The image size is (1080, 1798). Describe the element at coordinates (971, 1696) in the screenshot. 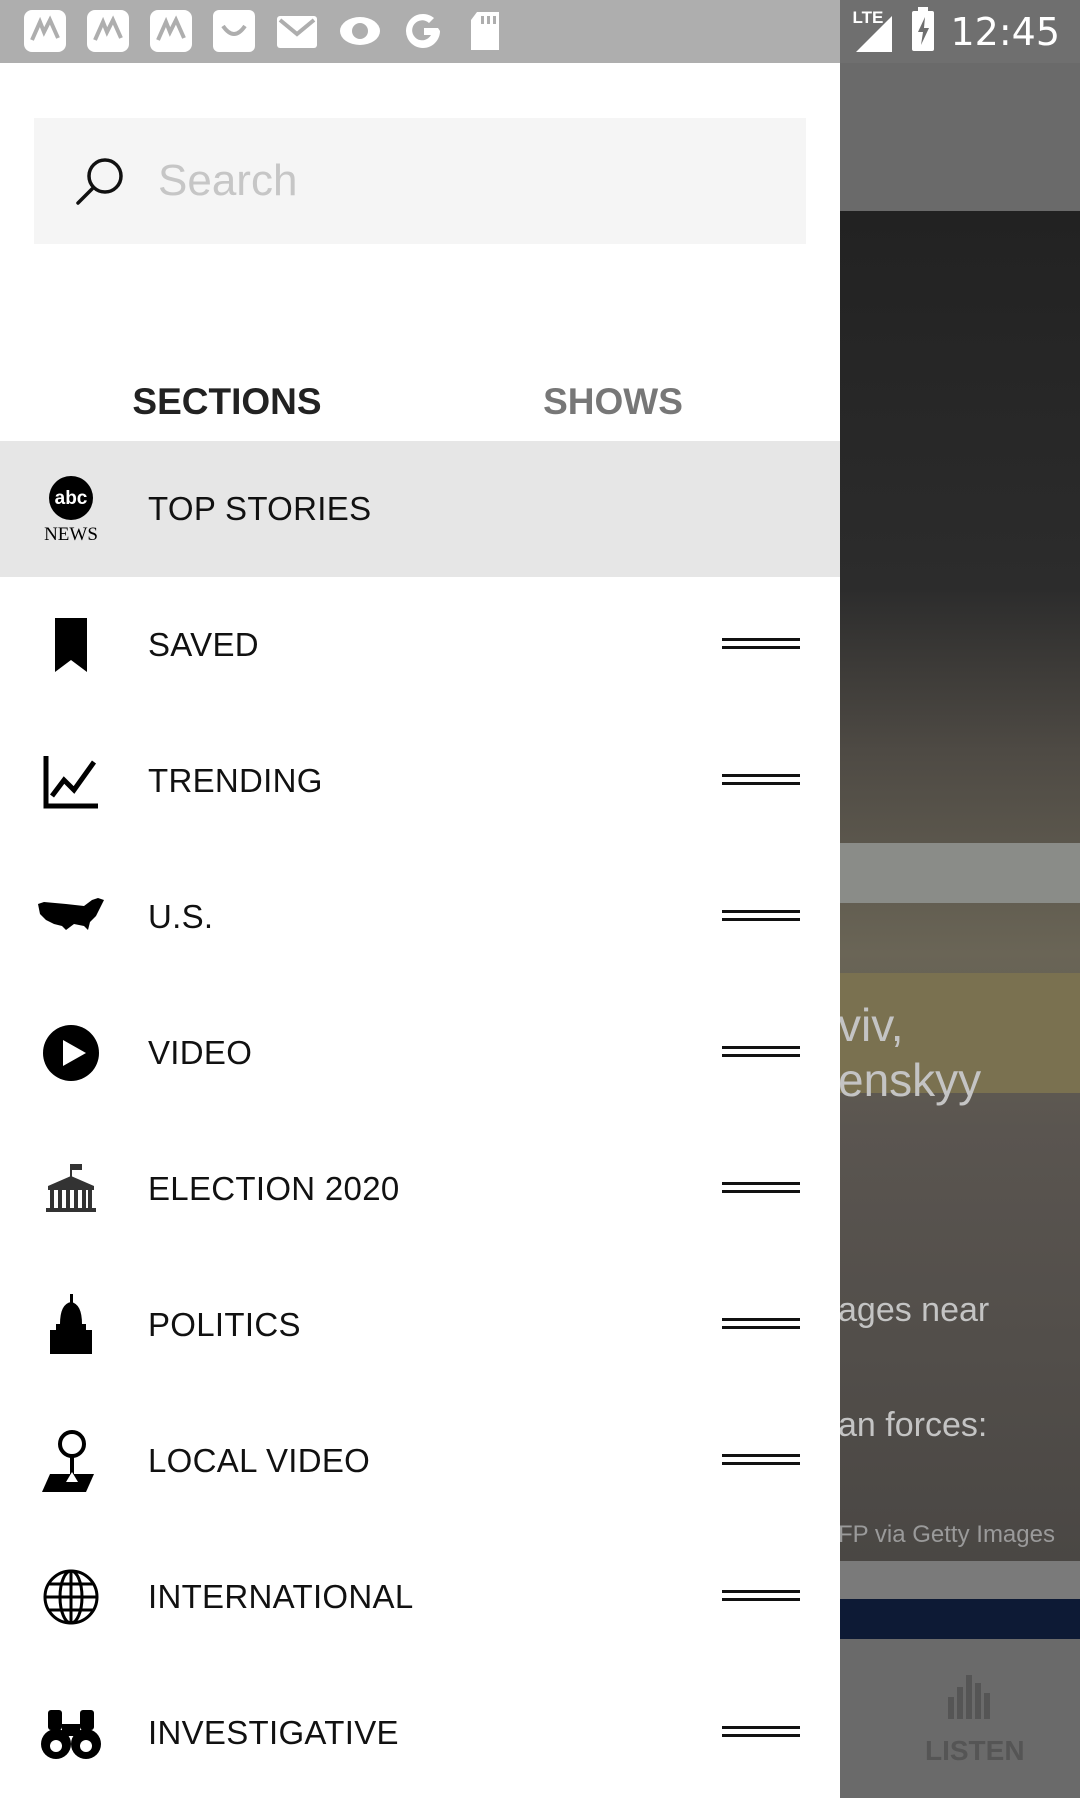

I see `listen-icon` at that location.